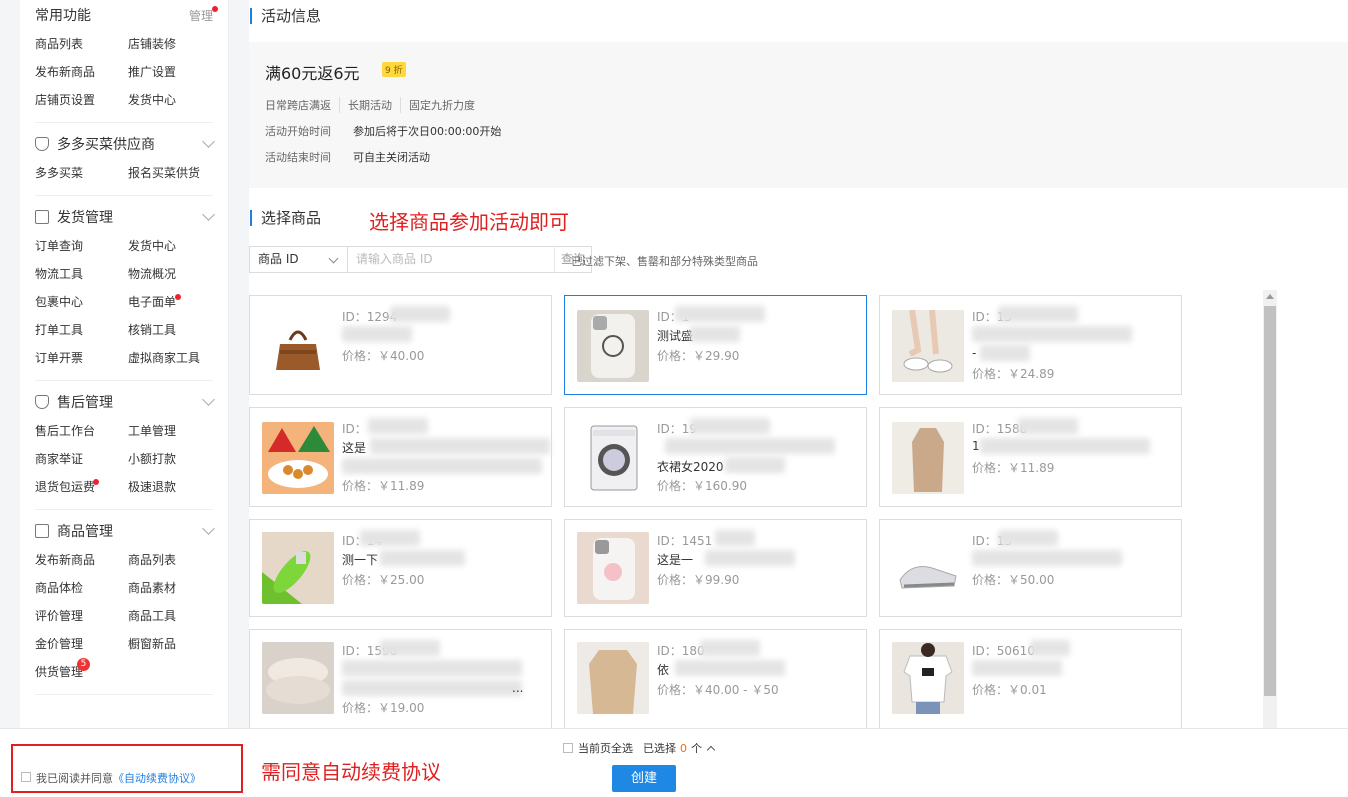 The height and width of the screenshot is (797, 1348). What do you see at coordinates (174, 358) in the screenshot?
I see `sidebar-item-virtual-merchant: 虚拟商家工具` at bounding box center [174, 358].